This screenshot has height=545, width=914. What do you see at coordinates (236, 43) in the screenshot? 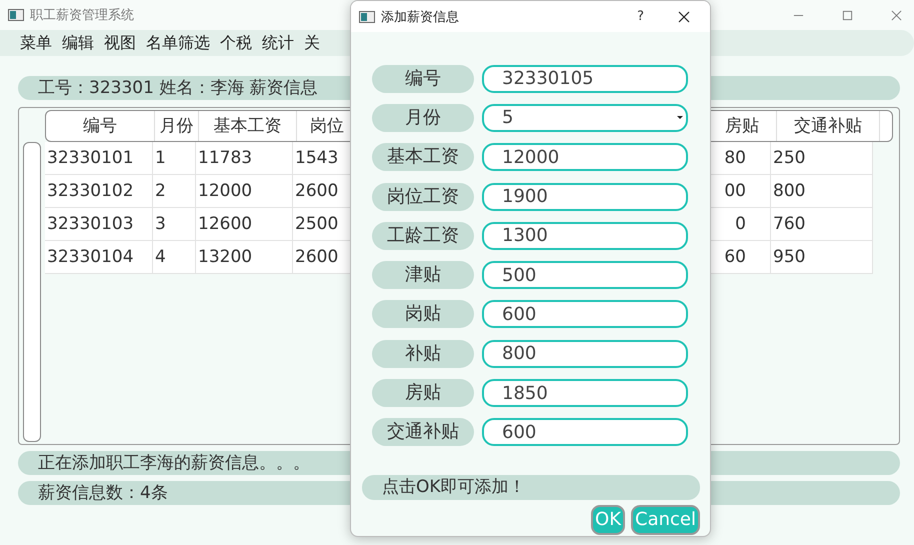
I see `menu-item: 个税` at bounding box center [236, 43].